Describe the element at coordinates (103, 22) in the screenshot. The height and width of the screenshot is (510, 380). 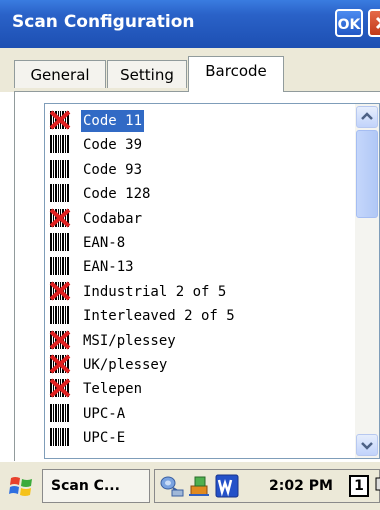
I see `window-title: Scan Configuration` at that location.